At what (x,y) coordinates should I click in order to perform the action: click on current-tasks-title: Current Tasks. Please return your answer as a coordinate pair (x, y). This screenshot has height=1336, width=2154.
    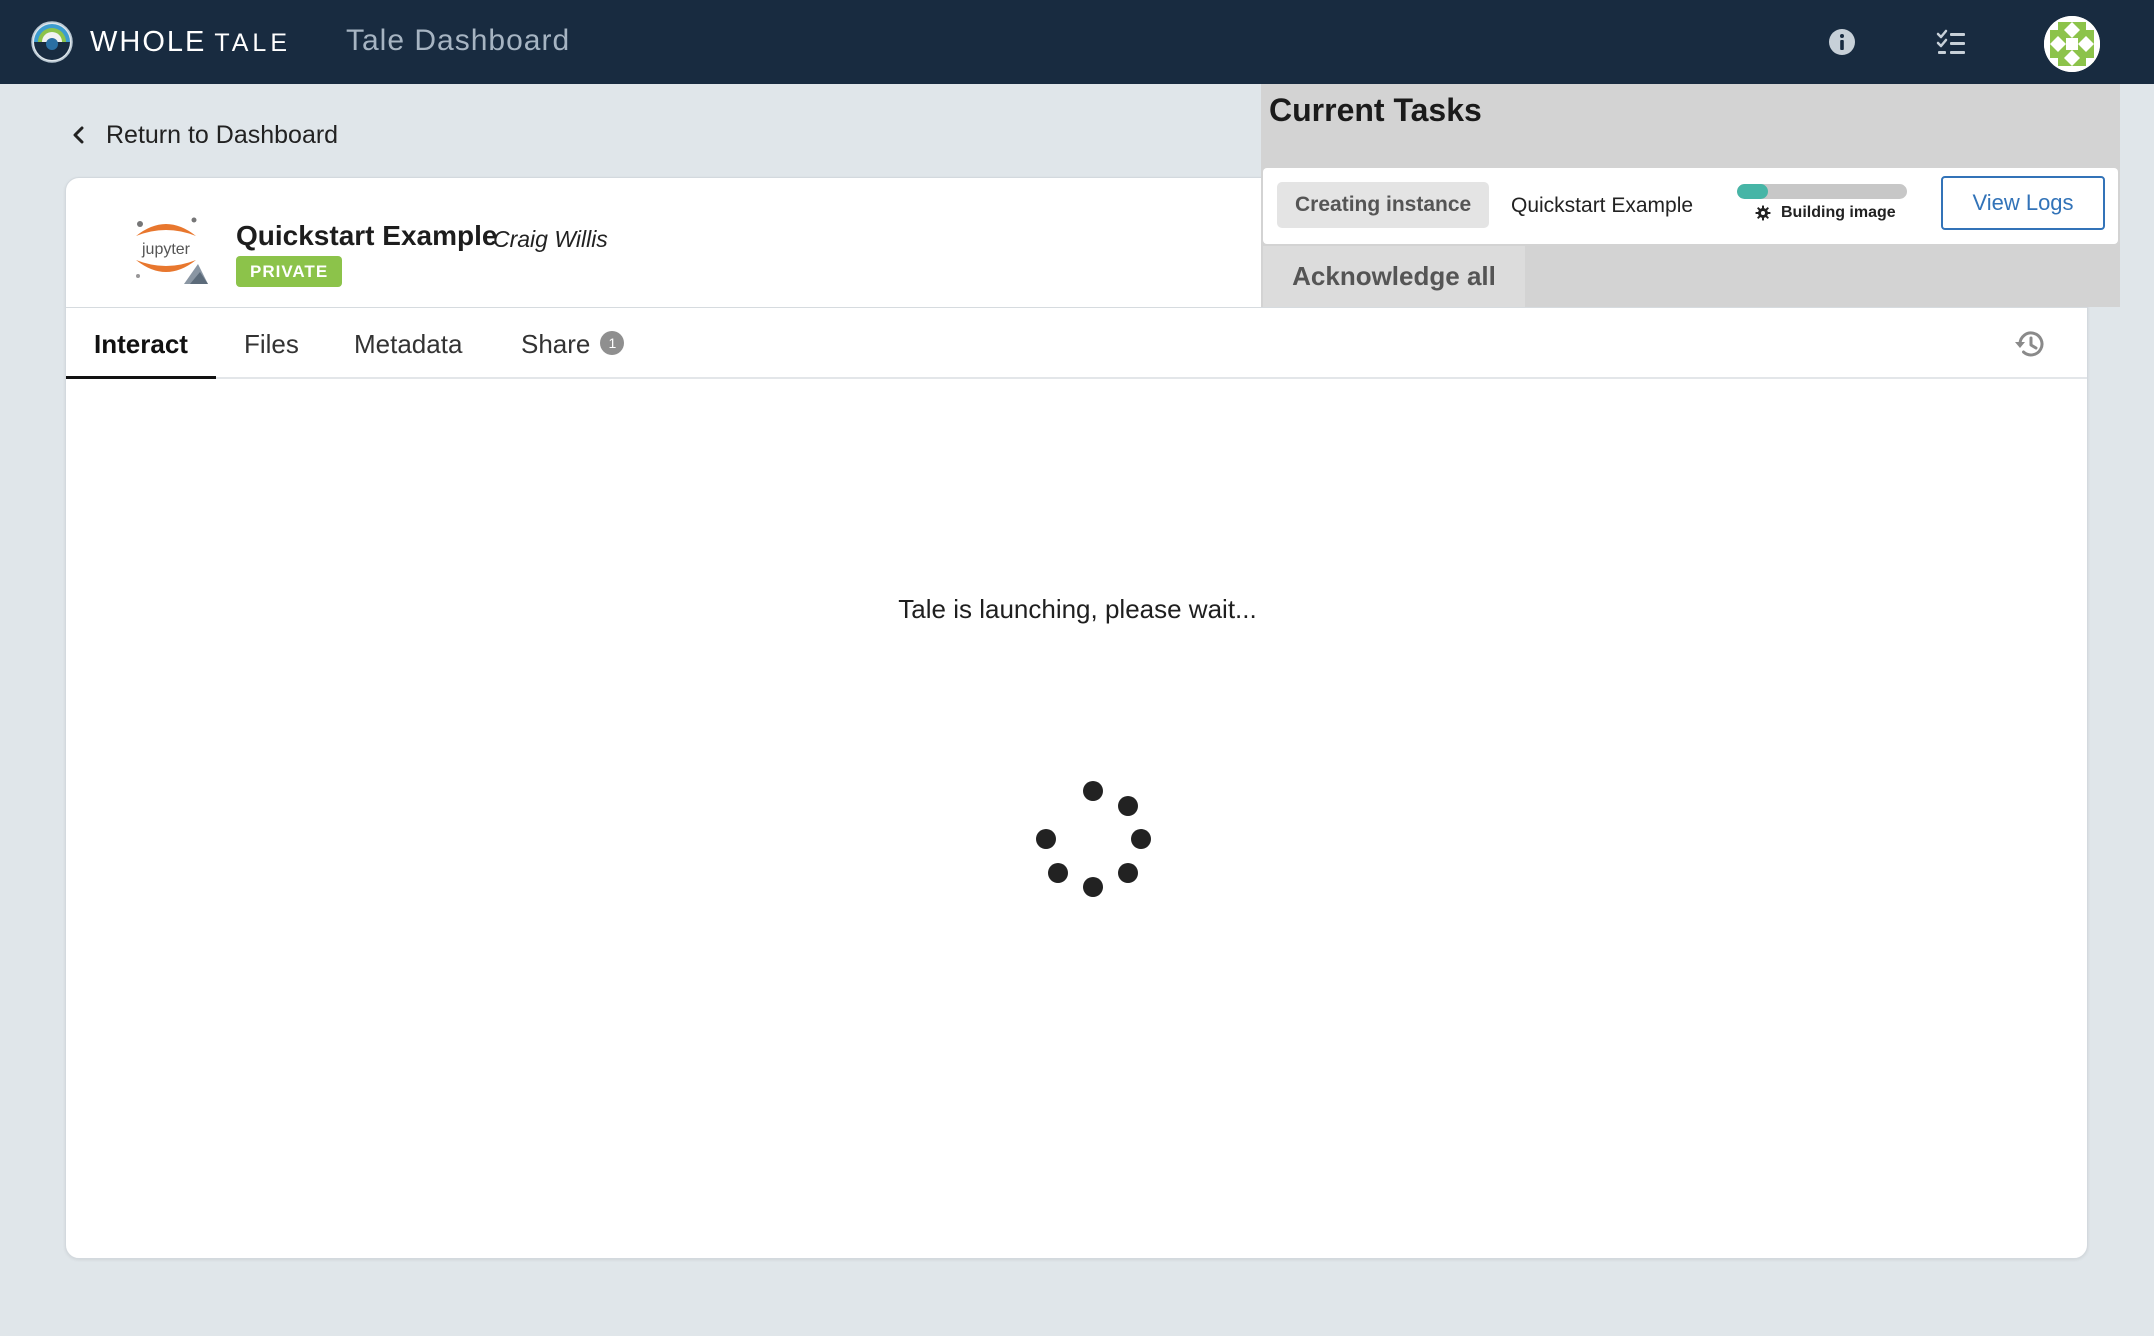
    Looking at the image, I should click on (1375, 110).